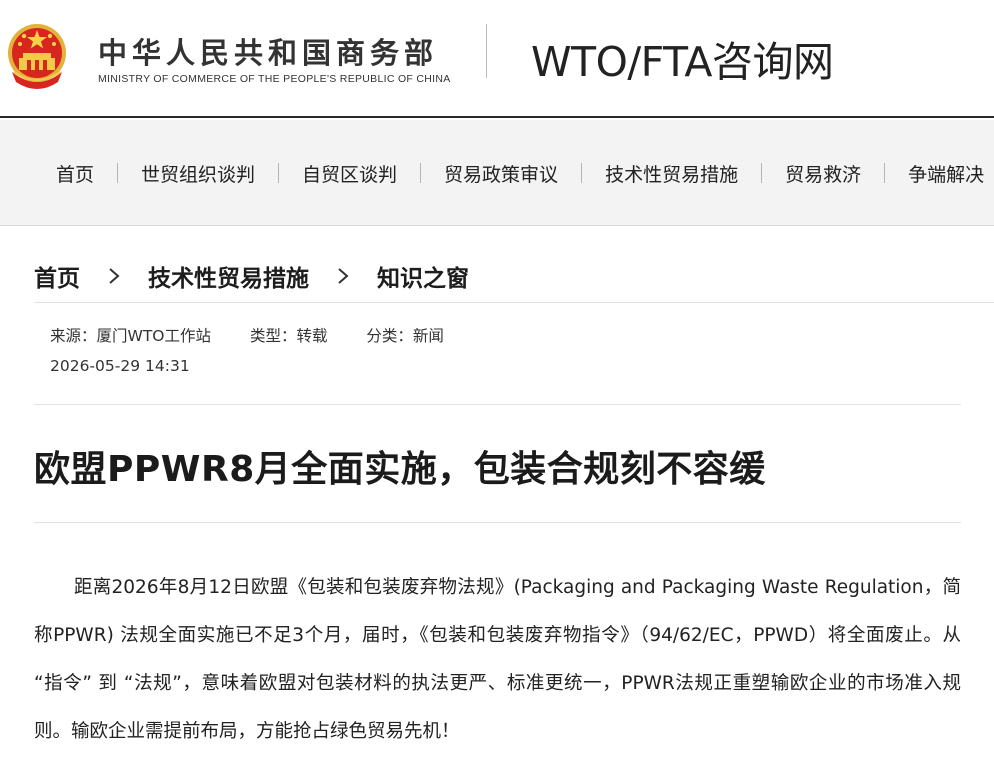 The image size is (994, 770). I want to click on breadcrumb-home: 首页, so click(57, 276).